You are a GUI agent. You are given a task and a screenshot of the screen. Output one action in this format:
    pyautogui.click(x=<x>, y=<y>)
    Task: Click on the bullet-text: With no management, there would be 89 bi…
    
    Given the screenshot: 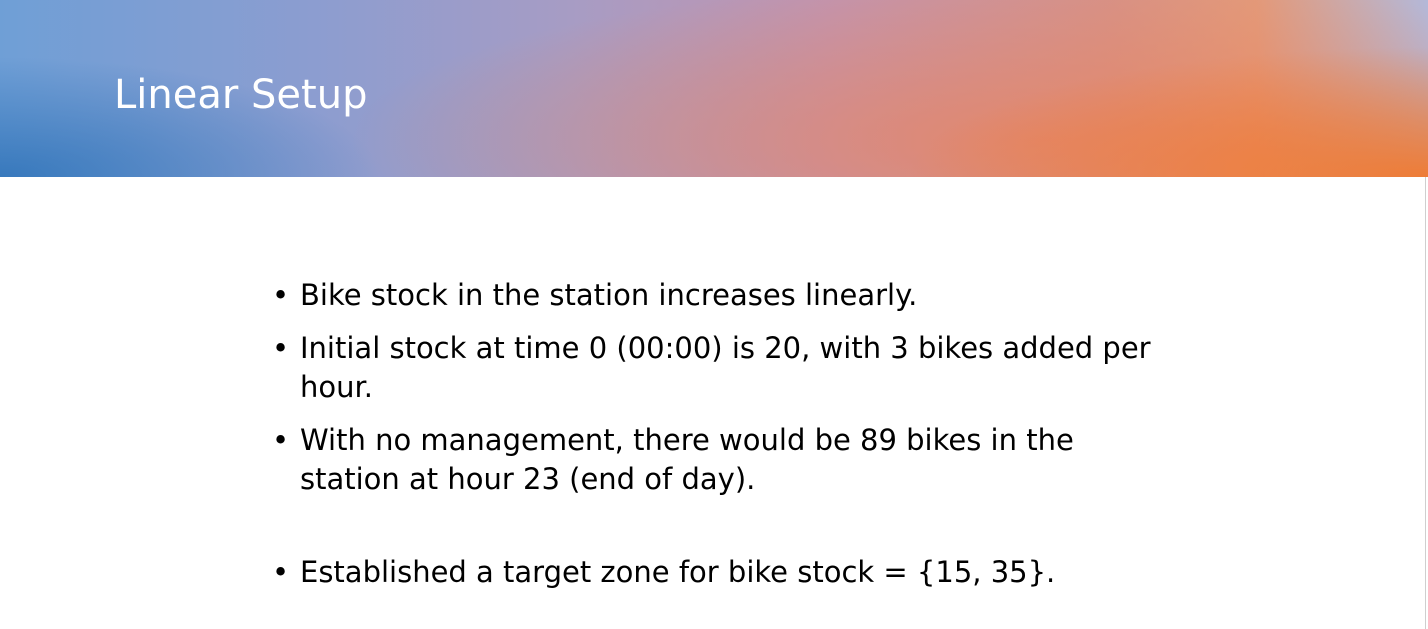 What is the action you would take?
    pyautogui.click(x=687, y=459)
    